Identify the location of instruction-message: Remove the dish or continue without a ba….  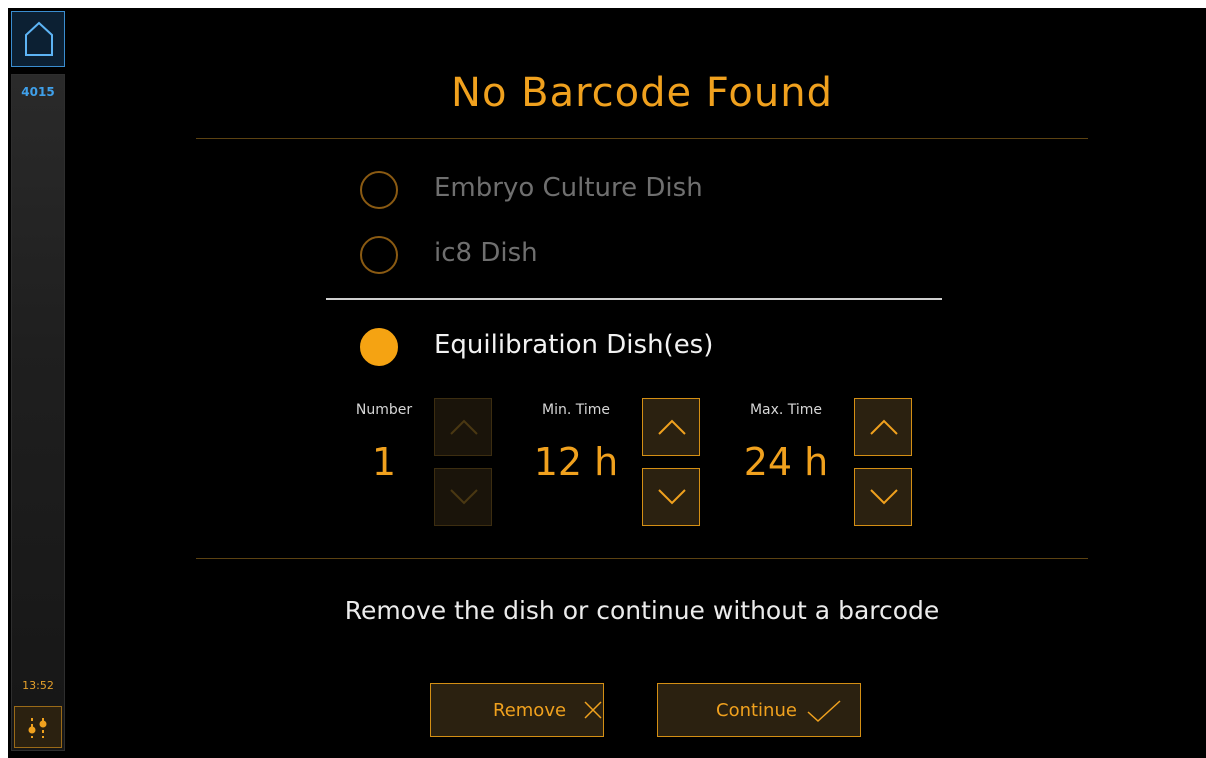
(642, 610).